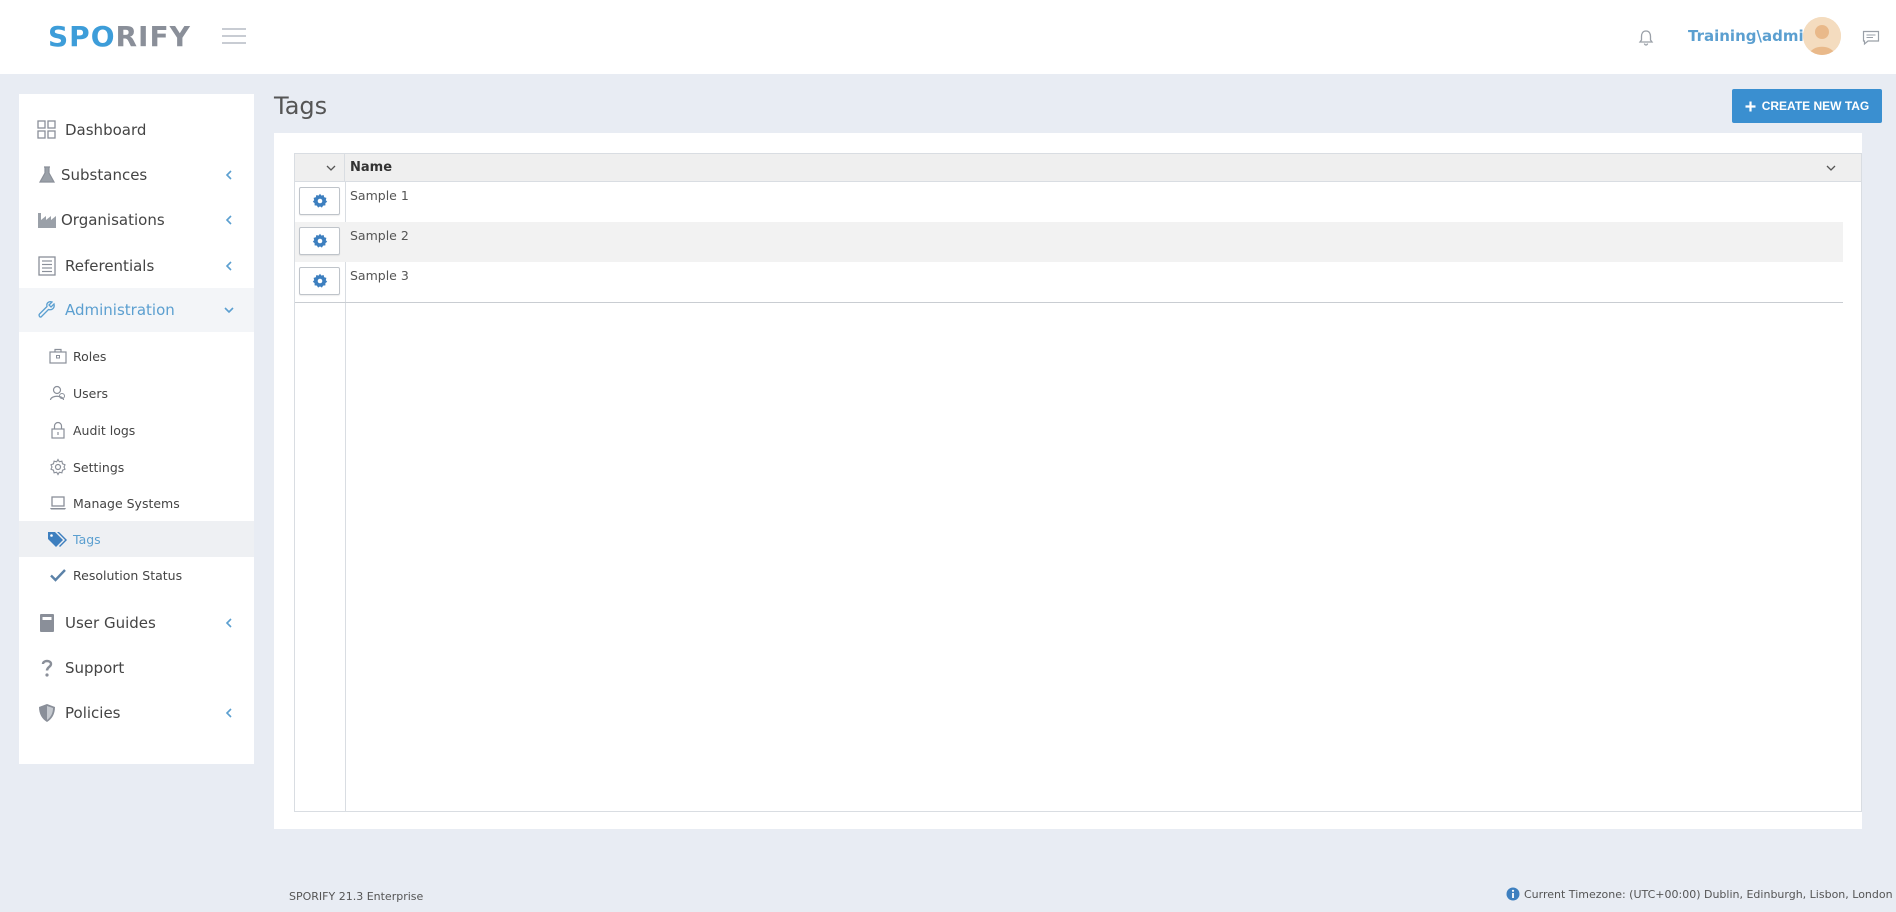 This screenshot has height=912, width=1896. Describe the element at coordinates (47, 266) in the screenshot. I see `list-icon` at that location.